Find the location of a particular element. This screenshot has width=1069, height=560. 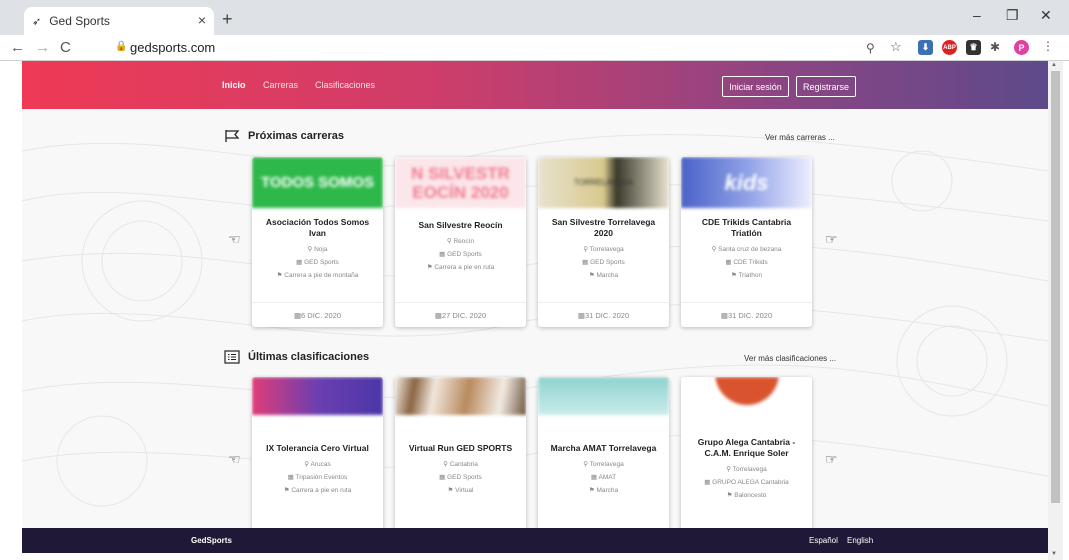

nav-carreras: Carreras is located at coordinates (280, 85).